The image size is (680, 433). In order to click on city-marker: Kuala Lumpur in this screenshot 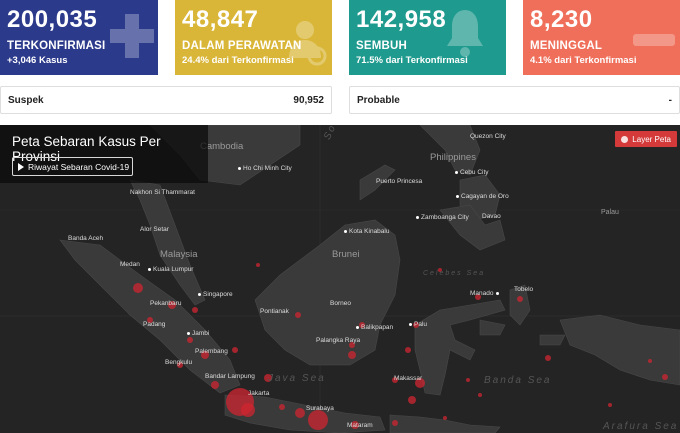, I will do `click(170, 269)`.